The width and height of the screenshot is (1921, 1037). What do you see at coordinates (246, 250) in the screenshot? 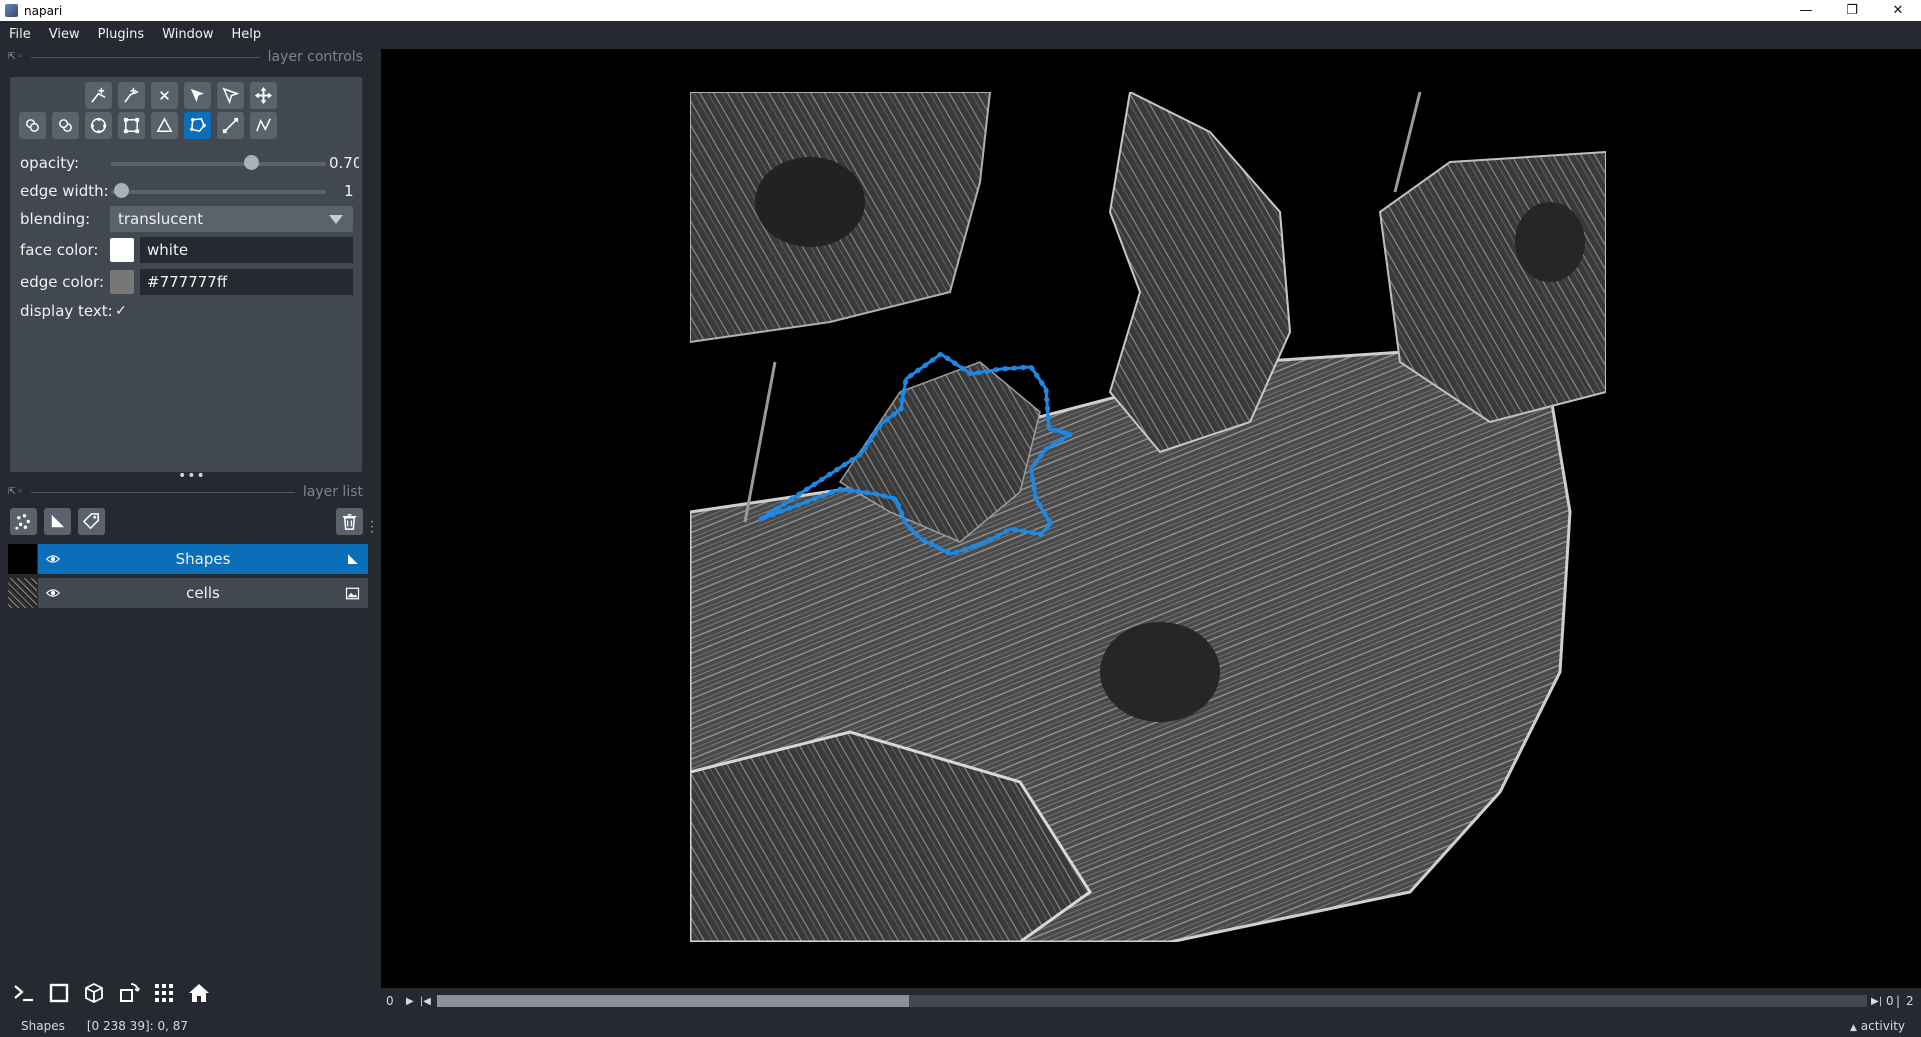
I see `face-color-field: white` at bounding box center [246, 250].